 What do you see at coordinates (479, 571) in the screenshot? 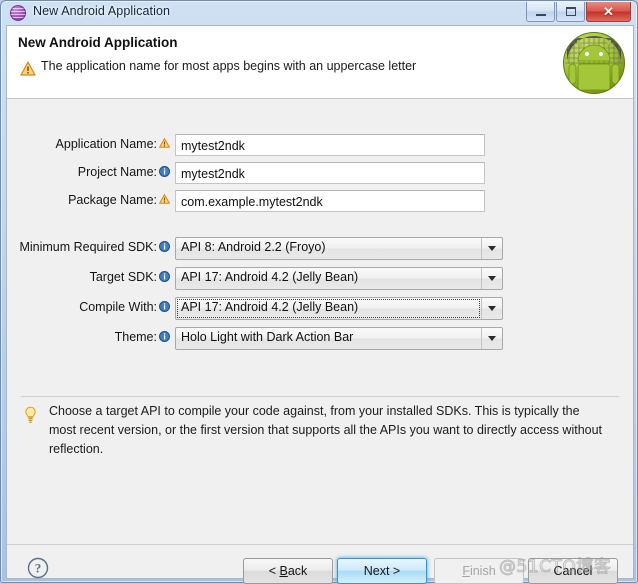
I see `finish-button-label: Finish` at bounding box center [479, 571].